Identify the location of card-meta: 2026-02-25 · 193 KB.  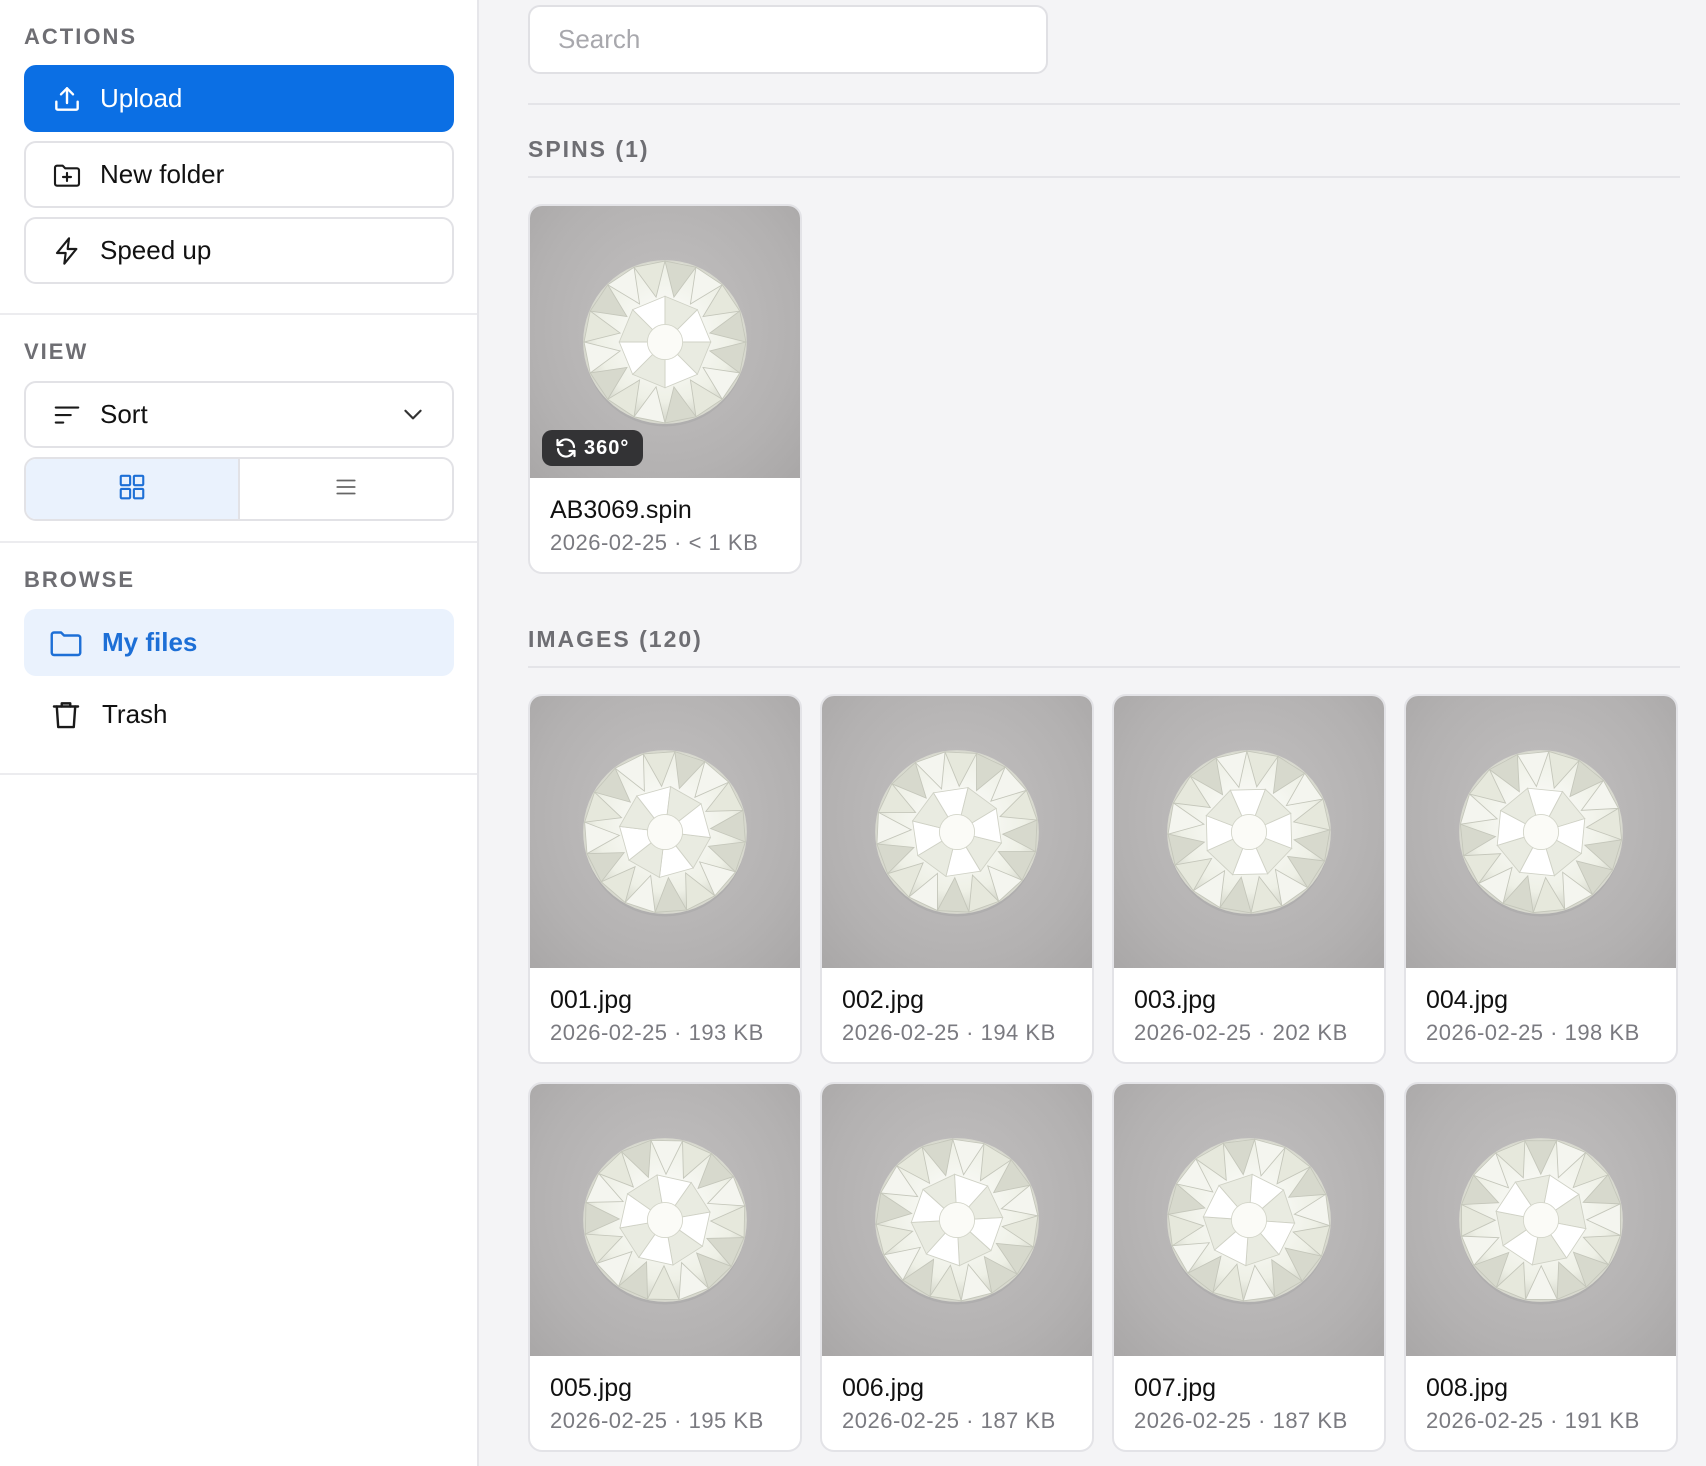
(657, 1032).